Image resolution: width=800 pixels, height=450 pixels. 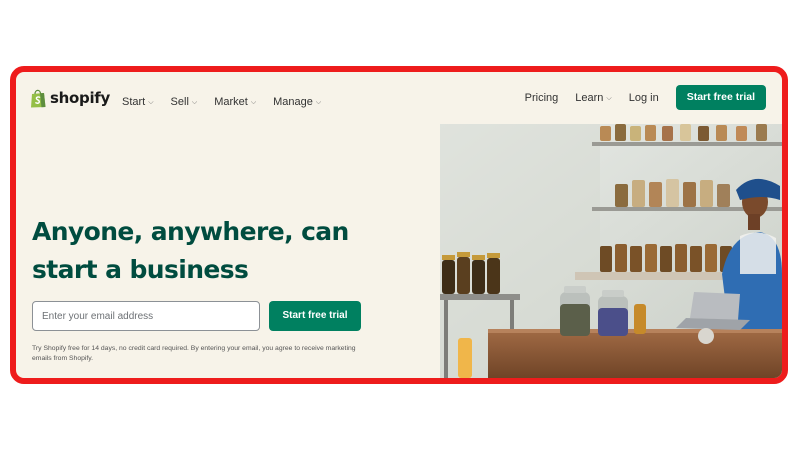 I want to click on menu-item-label: Learn, so click(x=589, y=97).